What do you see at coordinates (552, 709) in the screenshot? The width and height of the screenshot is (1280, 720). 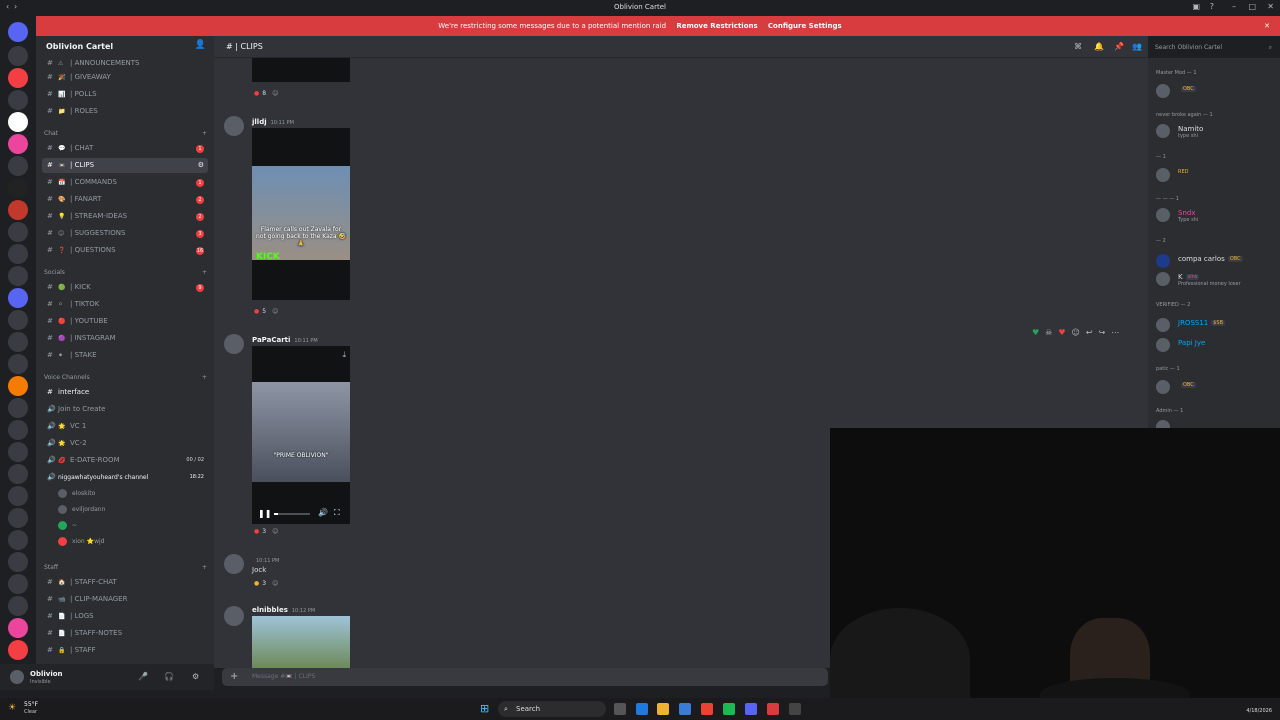 I see `taskbar-search: ⌕ Search` at bounding box center [552, 709].